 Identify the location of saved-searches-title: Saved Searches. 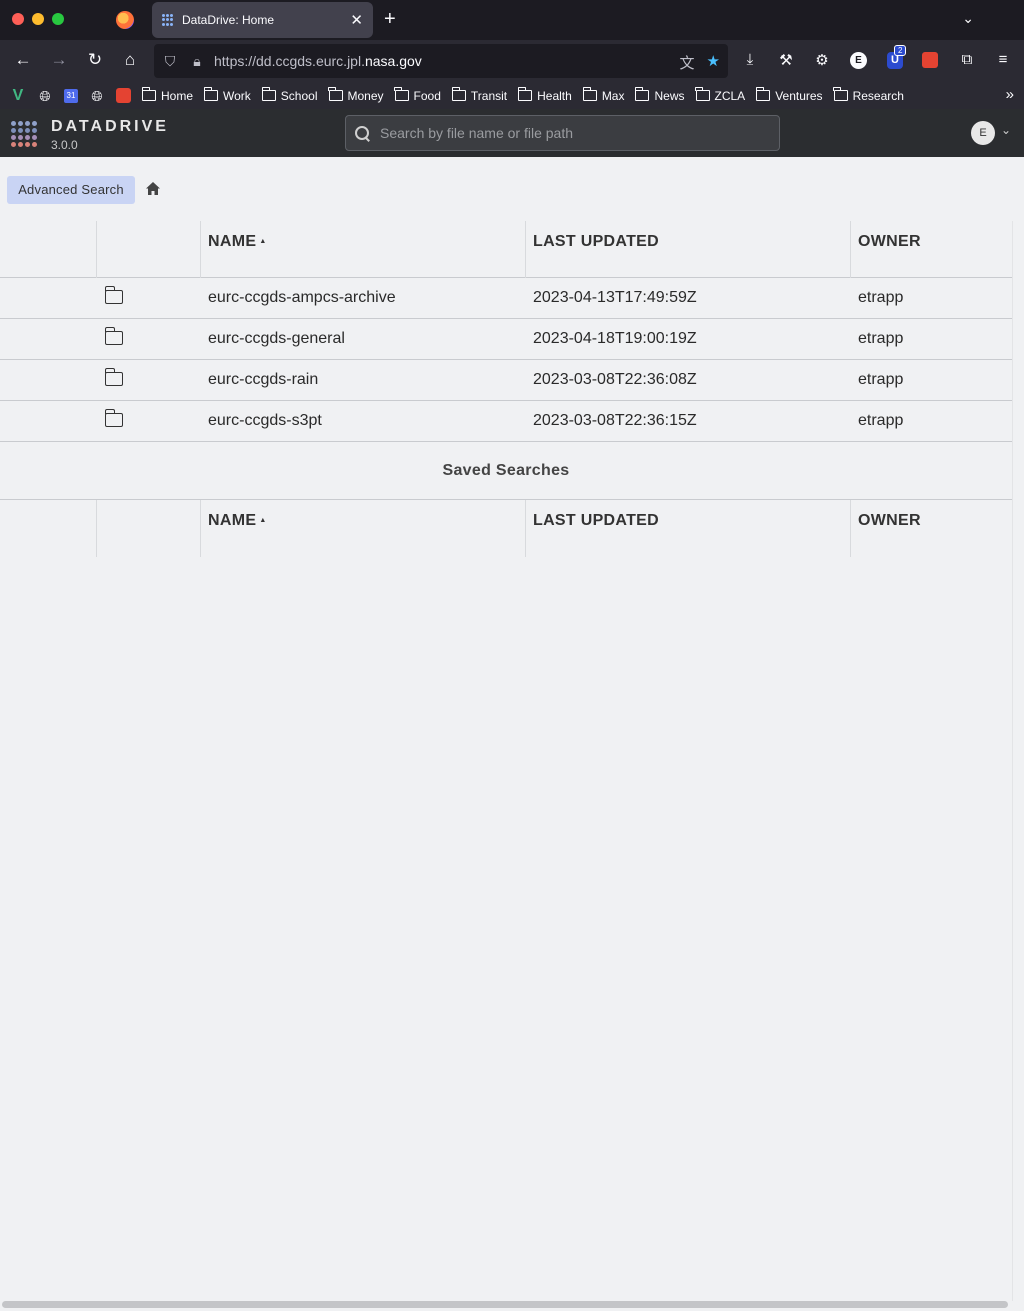
(506, 470).